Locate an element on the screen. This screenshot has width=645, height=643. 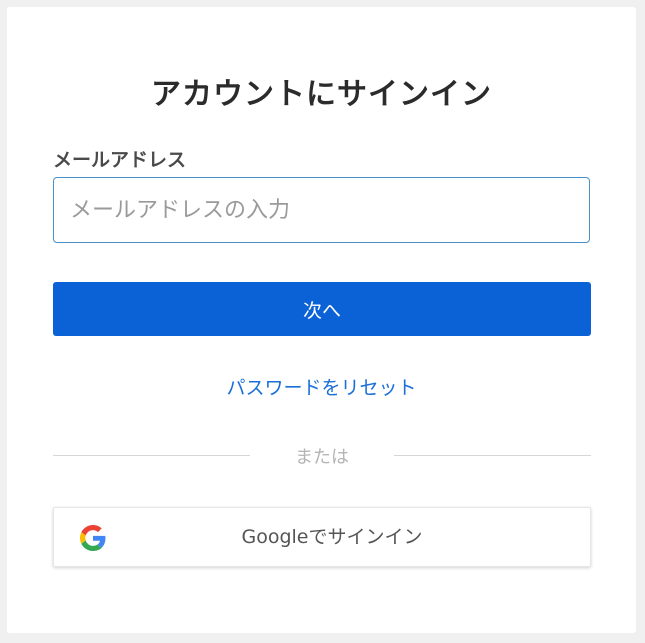
divider-line-left is located at coordinates (151, 455).